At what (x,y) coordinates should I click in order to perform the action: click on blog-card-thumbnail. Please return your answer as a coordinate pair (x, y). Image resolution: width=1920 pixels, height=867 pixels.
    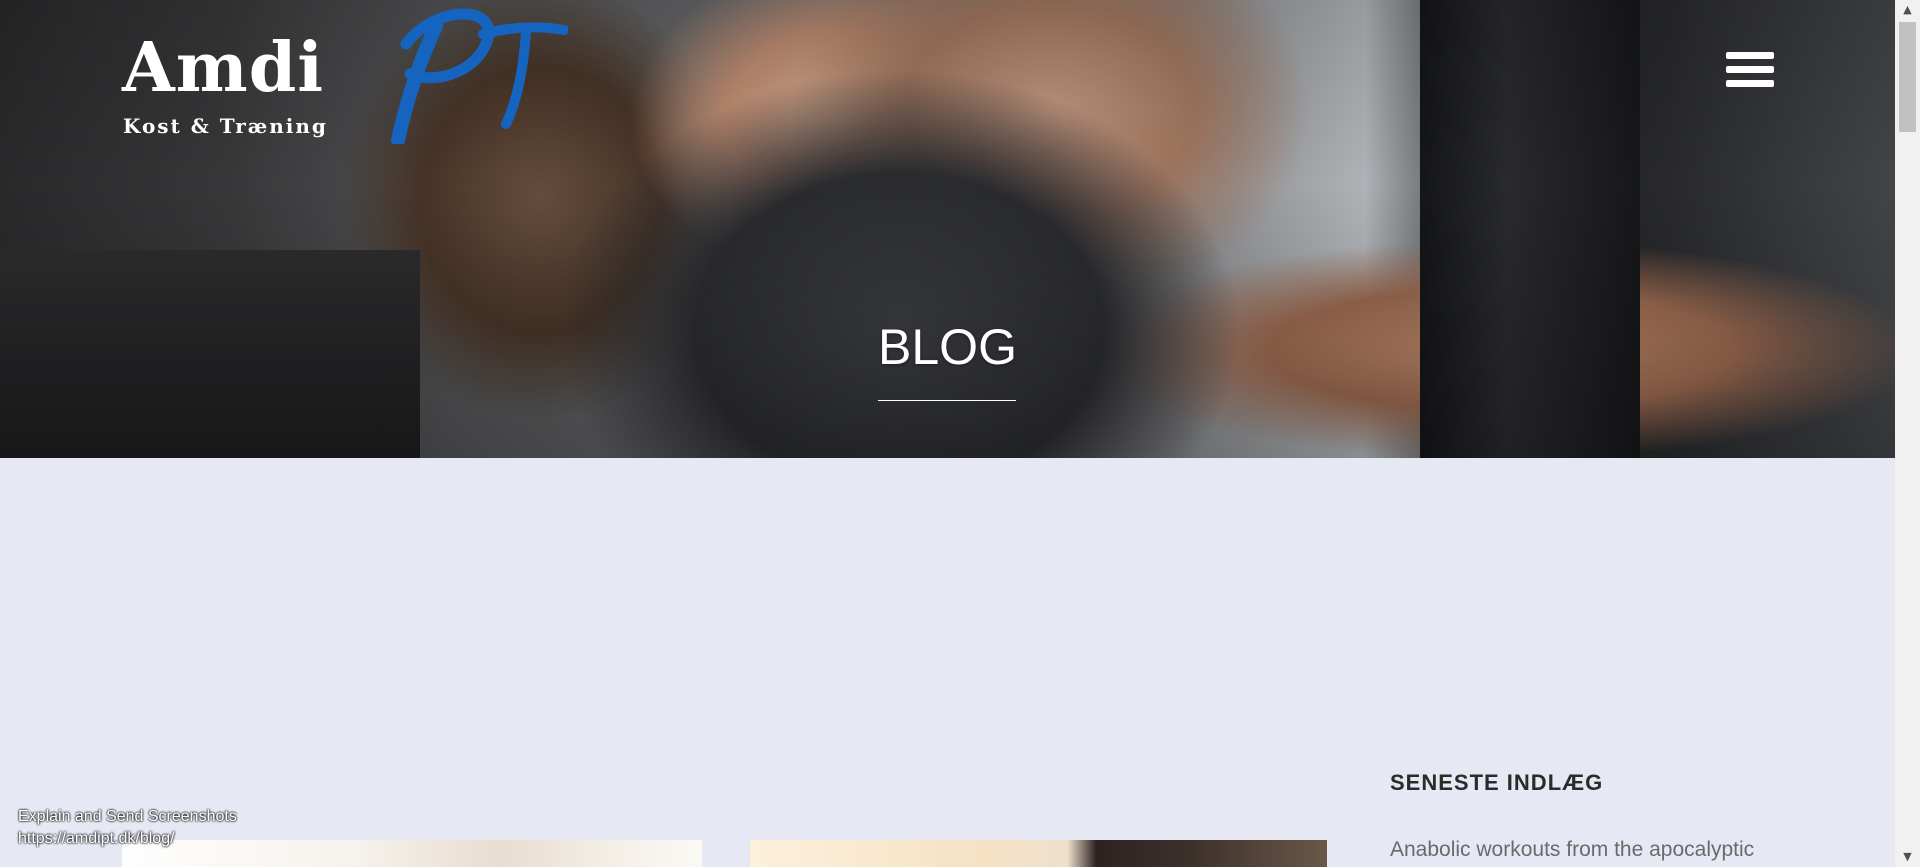
    Looking at the image, I should click on (1038, 853).